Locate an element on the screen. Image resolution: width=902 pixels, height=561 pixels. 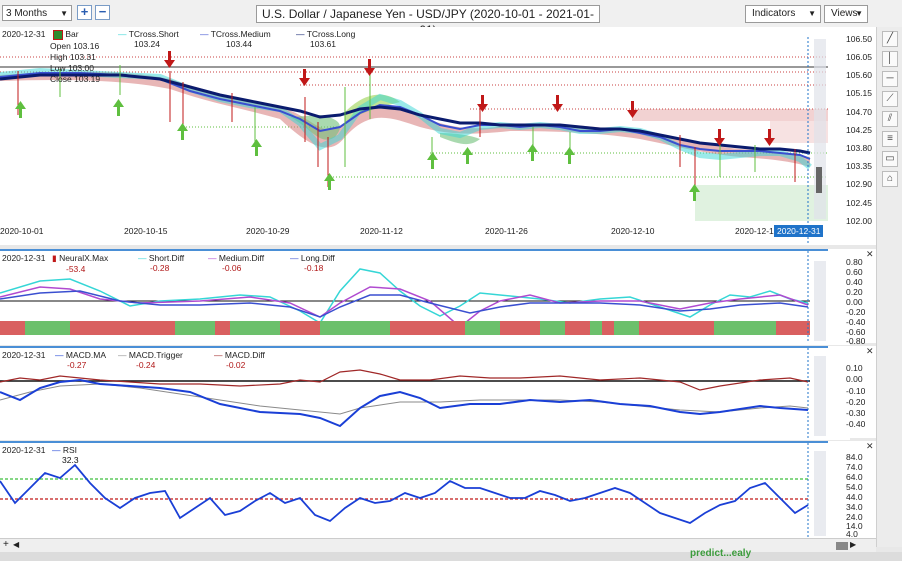
tcross-short-label: TCross.Short is located at coordinates (153, 34).